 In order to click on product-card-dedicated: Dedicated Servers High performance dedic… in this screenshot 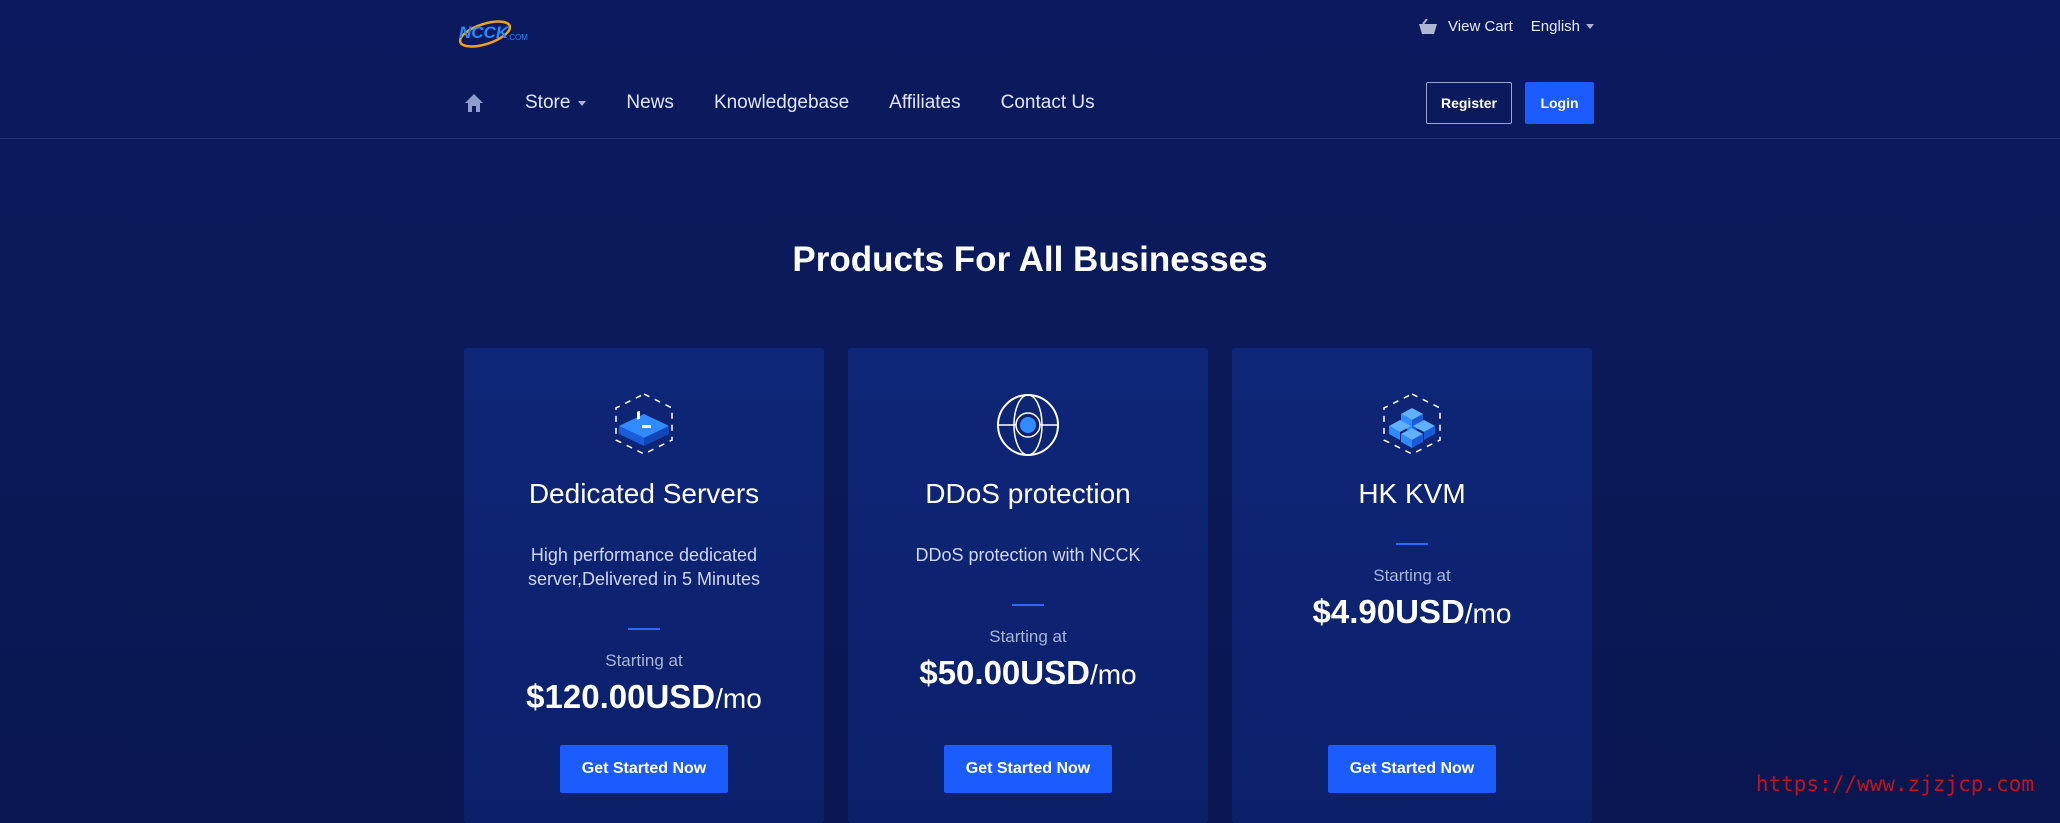, I will do `click(644, 585)`.